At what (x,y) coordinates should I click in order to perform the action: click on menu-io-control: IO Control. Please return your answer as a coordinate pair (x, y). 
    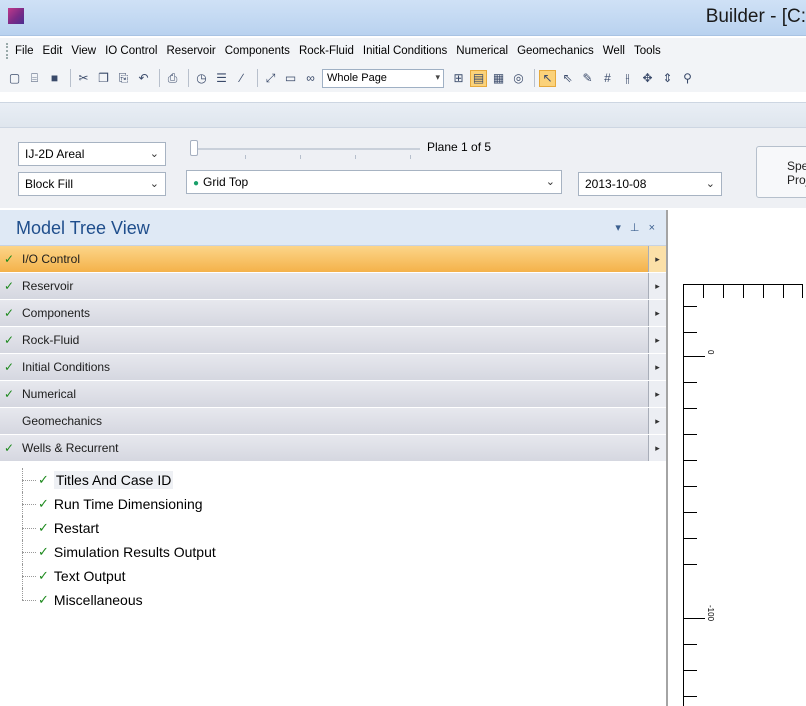
    Looking at the image, I should click on (131, 51).